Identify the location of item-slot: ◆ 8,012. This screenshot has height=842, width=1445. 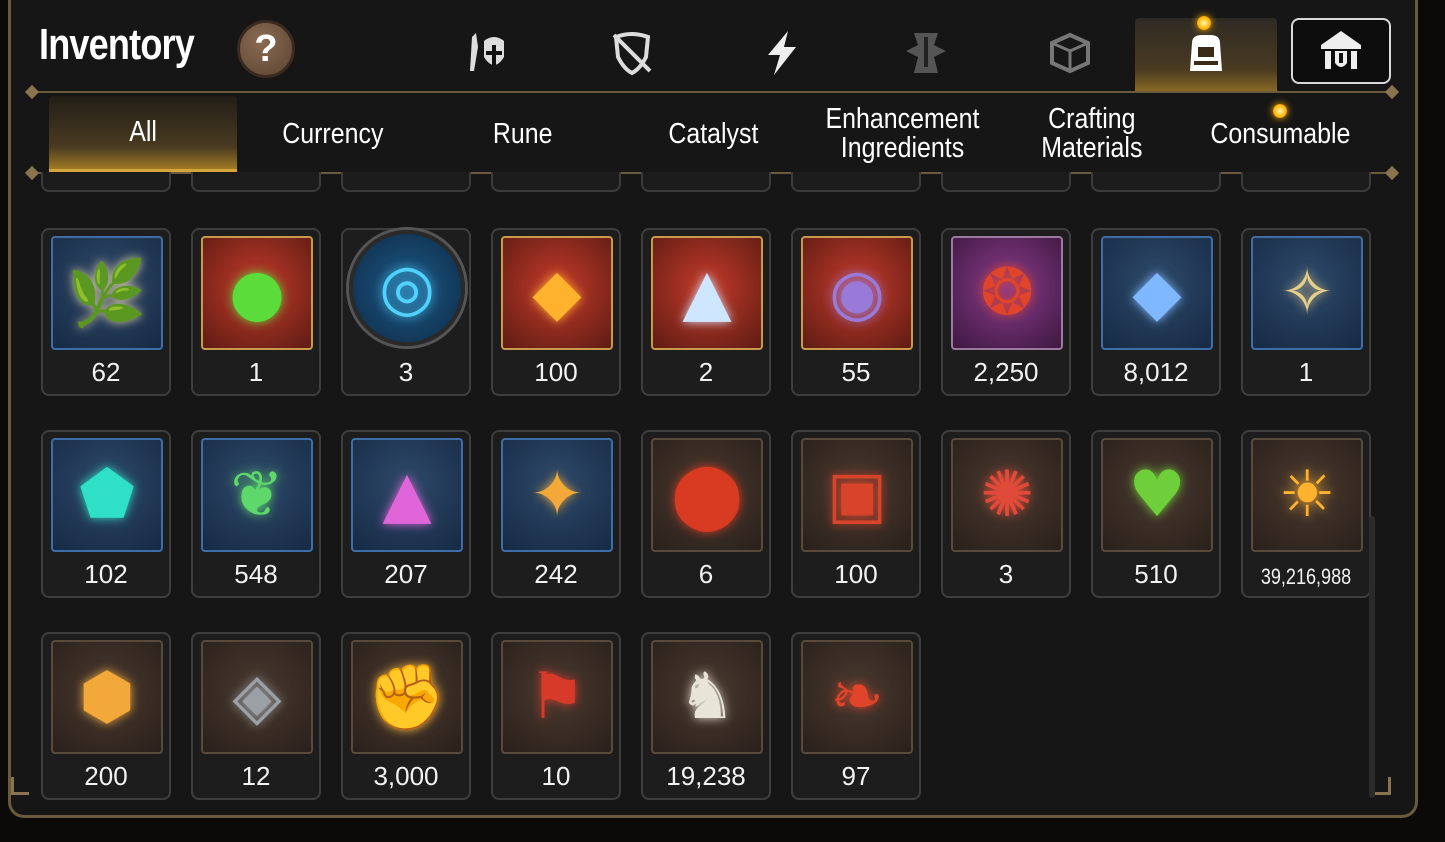
(1156, 312).